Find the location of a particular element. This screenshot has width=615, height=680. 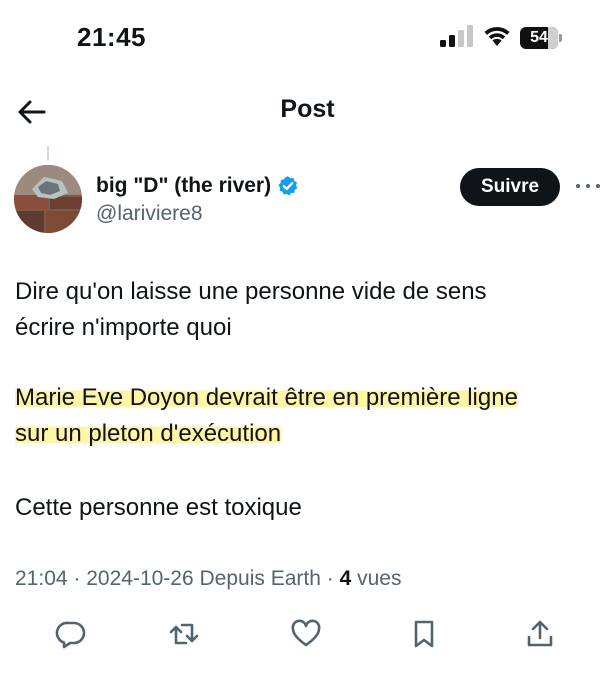

tweet-line: Cette personne est toxique is located at coordinates (158, 507).